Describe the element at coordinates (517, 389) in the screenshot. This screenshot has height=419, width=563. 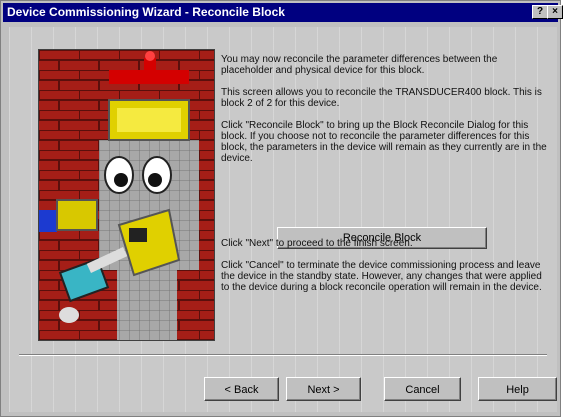
I see `help-button: Help` at that location.